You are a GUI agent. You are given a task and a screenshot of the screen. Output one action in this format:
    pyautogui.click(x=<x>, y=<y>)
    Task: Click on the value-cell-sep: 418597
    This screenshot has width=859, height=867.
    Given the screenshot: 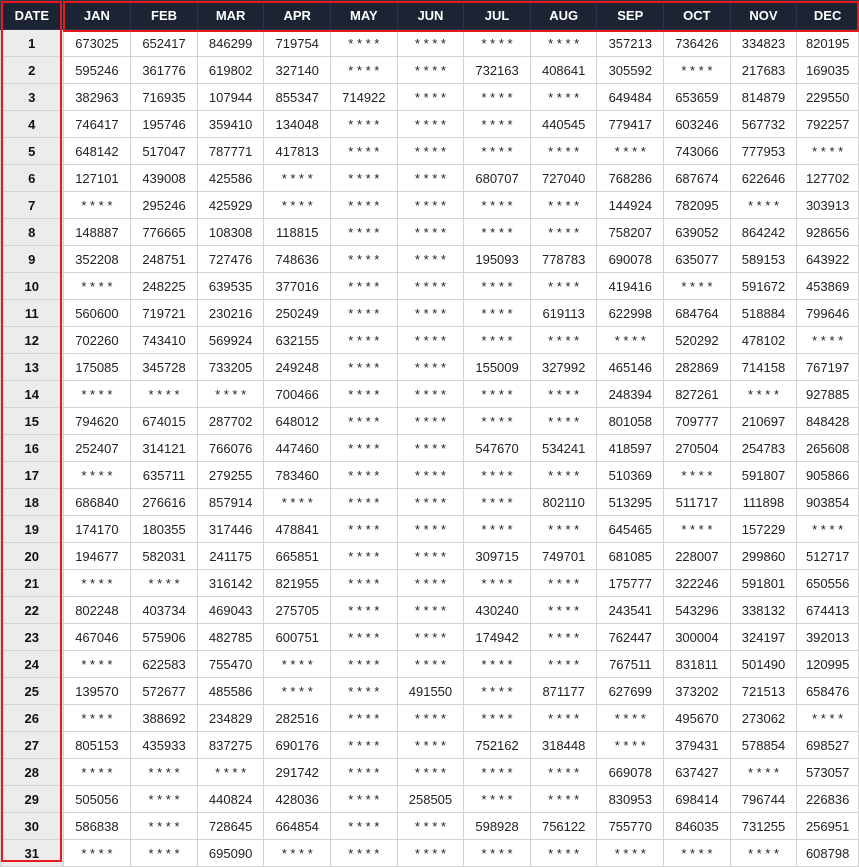 What is the action you would take?
    pyautogui.click(x=630, y=448)
    